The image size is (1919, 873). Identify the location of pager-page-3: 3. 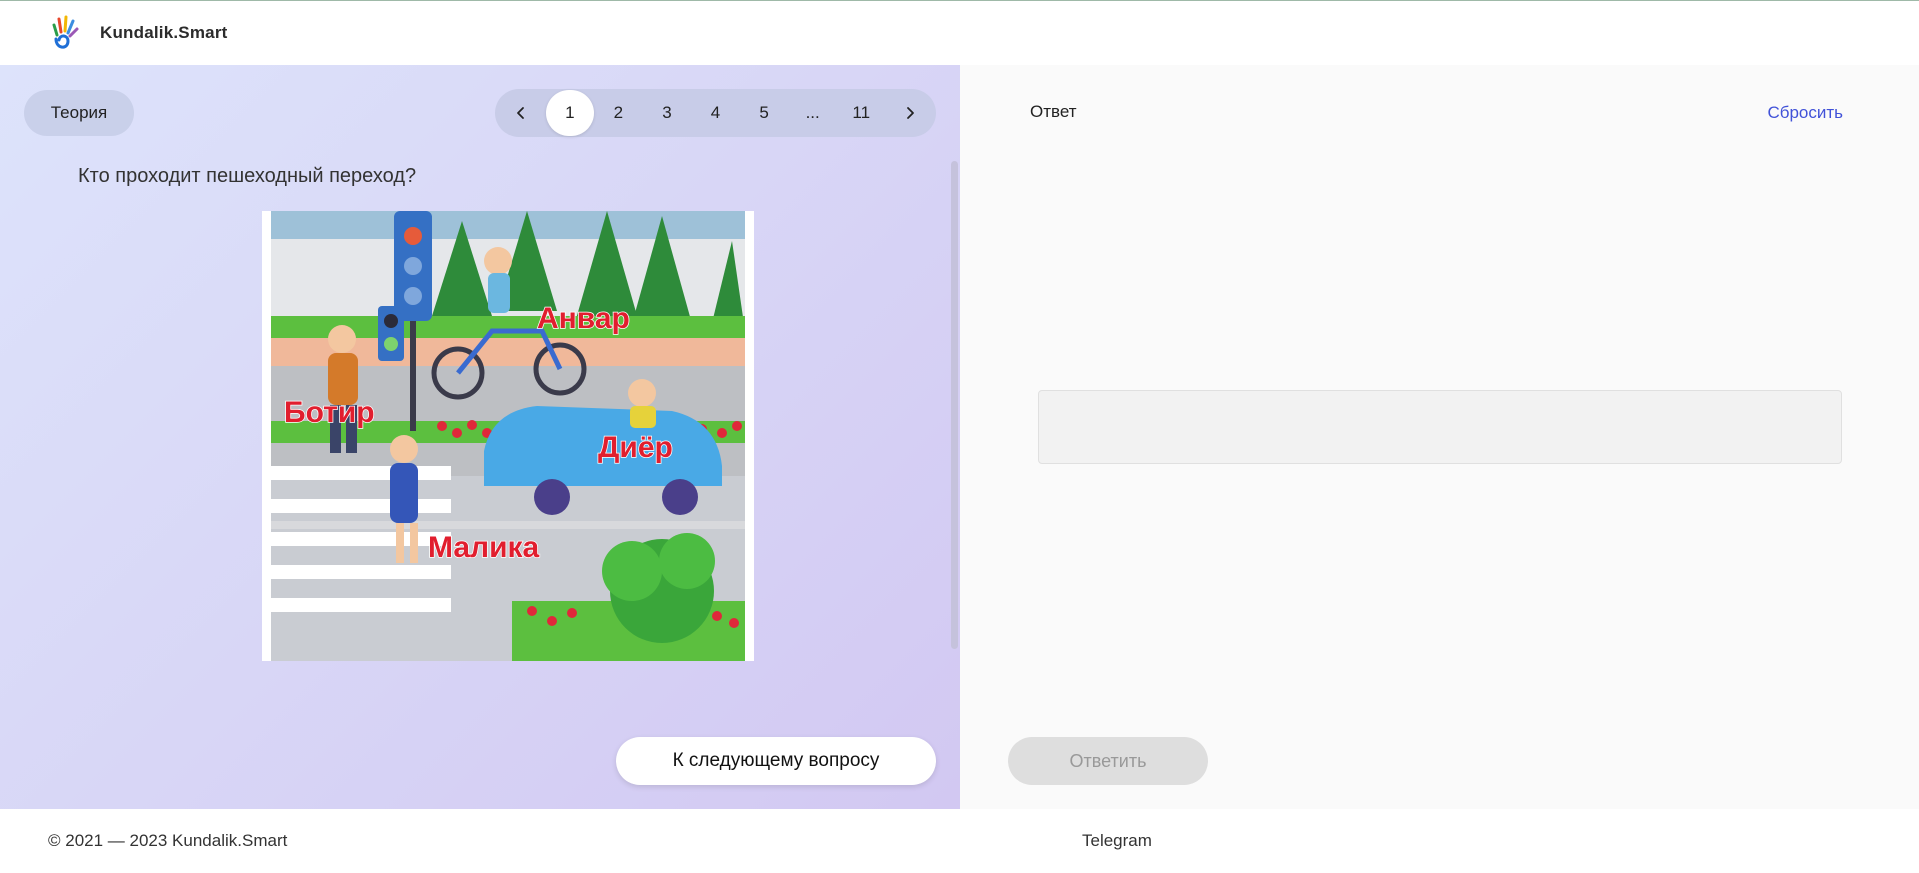
(667, 113).